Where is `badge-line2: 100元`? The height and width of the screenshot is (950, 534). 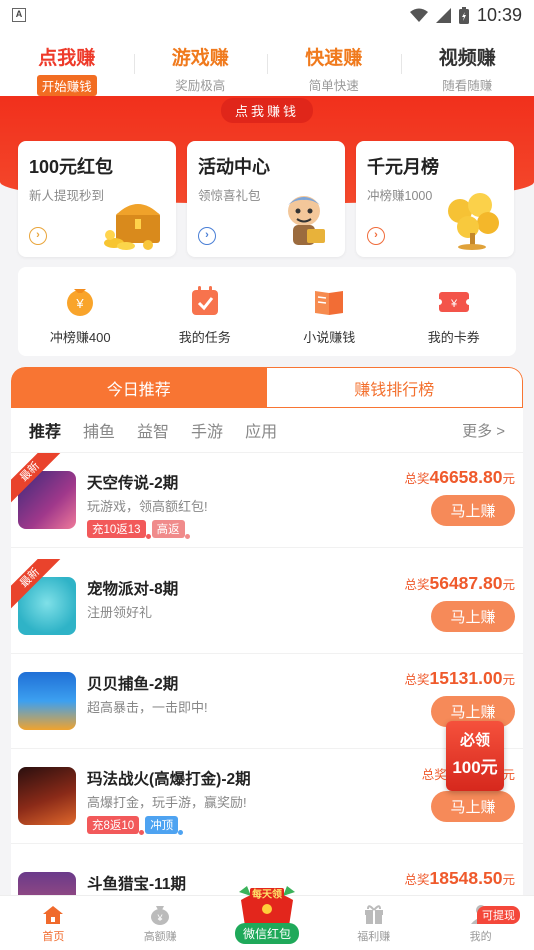 badge-line2: 100元 is located at coordinates (475, 767).